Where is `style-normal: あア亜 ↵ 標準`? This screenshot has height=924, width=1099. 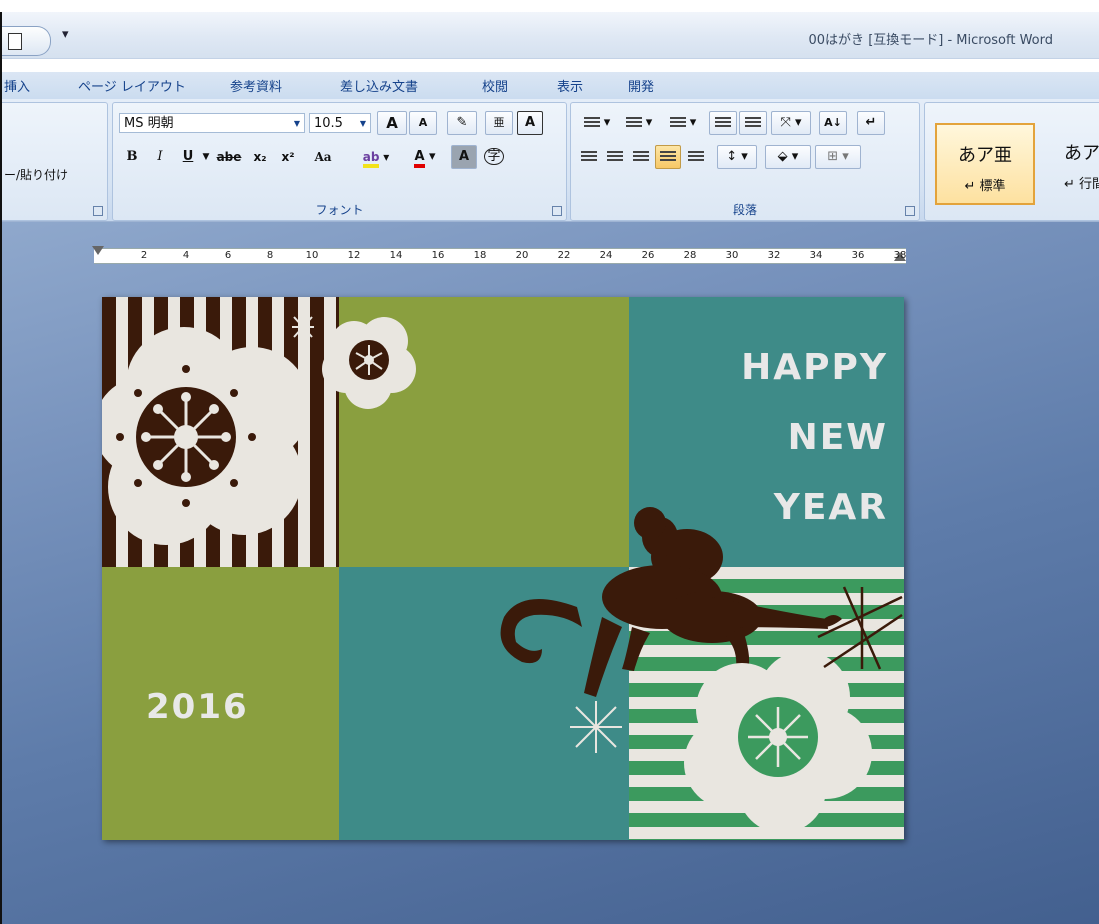
style-normal: あア亜 ↵ 標準 is located at coordinates (985, 164).